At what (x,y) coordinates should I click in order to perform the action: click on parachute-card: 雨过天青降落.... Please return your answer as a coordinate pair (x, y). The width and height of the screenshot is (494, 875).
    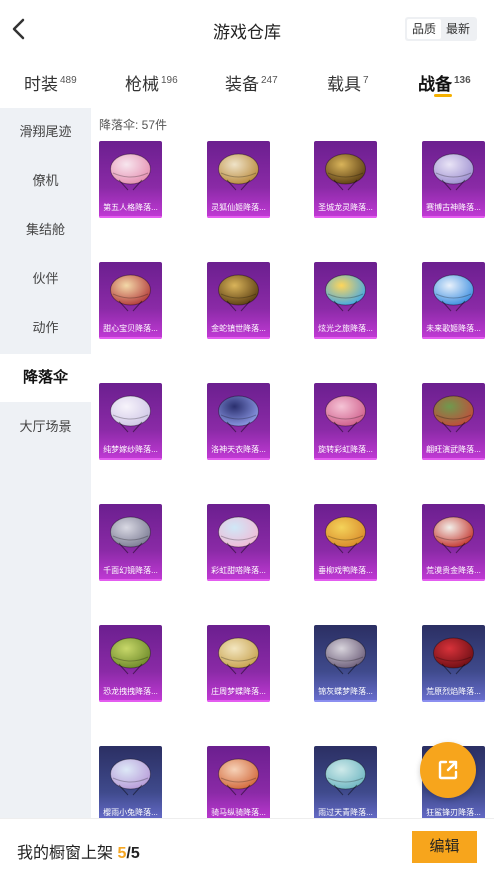
    Looking at the image, I should click on (345, 782).